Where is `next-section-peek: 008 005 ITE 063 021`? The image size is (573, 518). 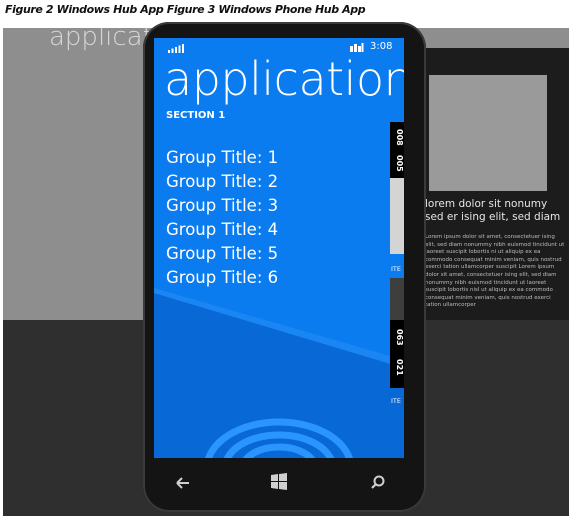 next-section-peek: 008 005 ITE 063 021 is located at coordinates (397, 256).